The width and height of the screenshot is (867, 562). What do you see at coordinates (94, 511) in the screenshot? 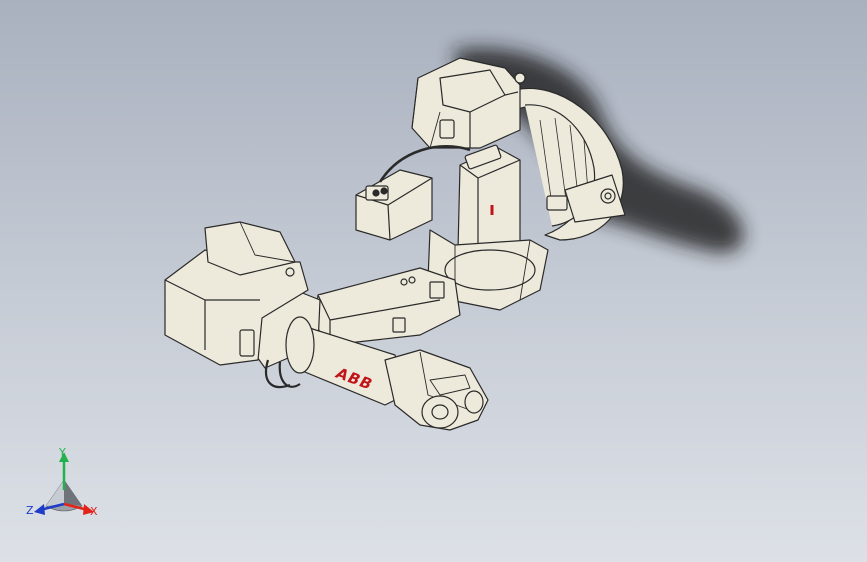
I see `triad-x-label: X` at bounding box center [94, 511].